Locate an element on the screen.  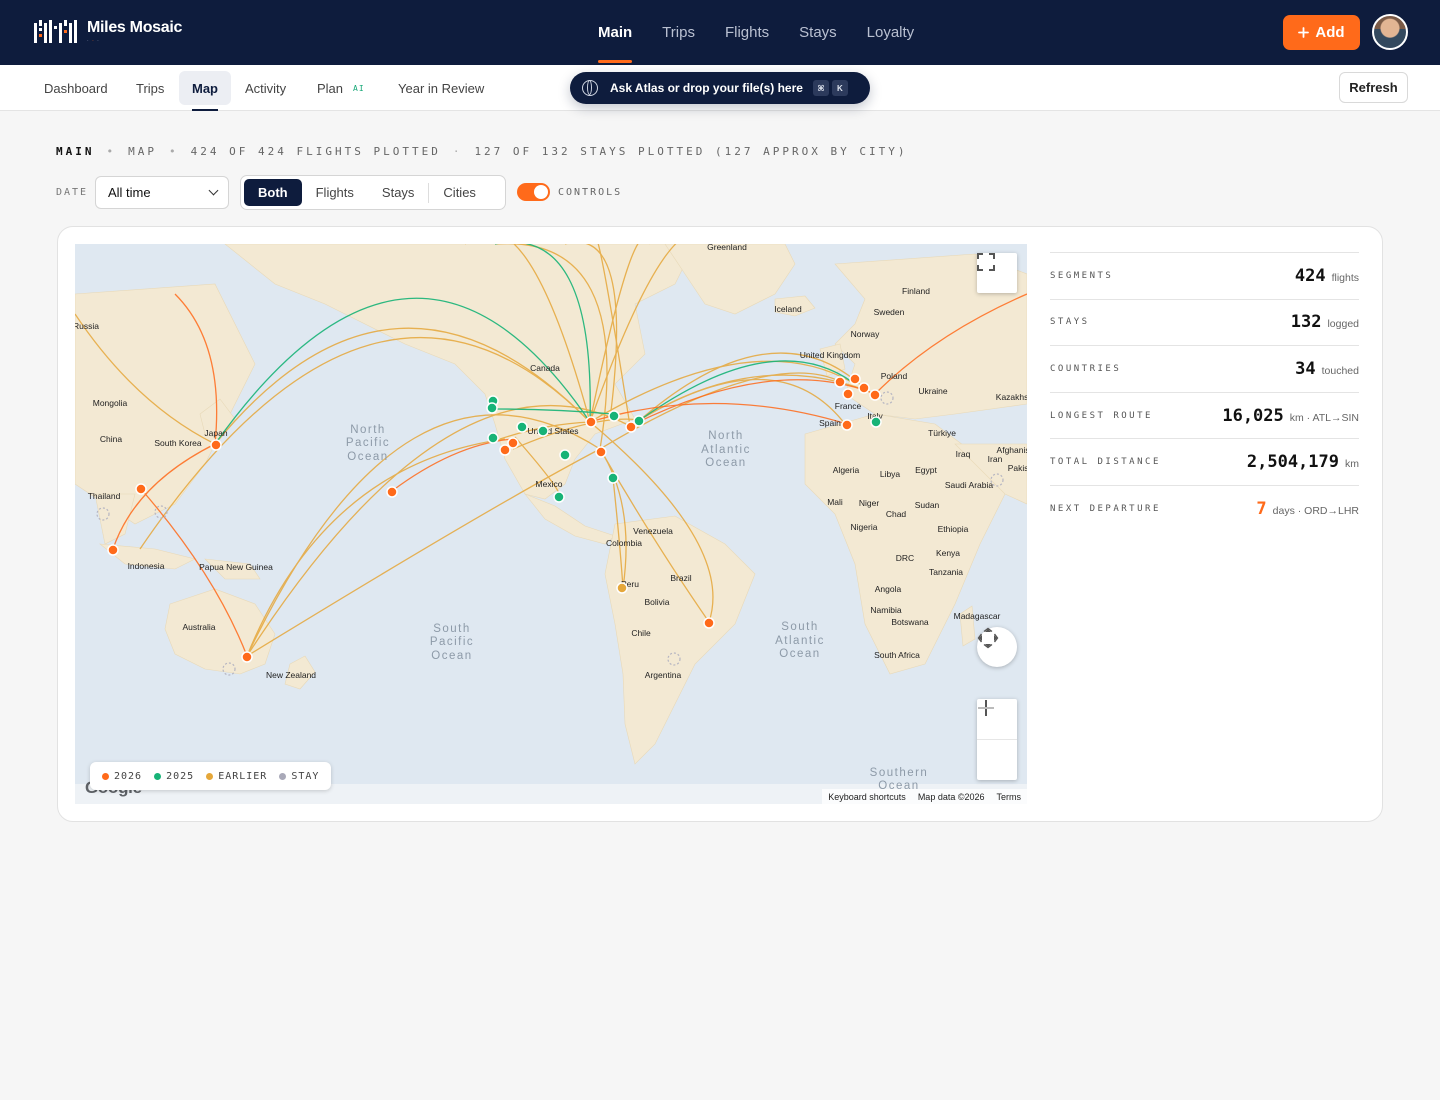
ocean-north-pacific-3: Ocean is located at coordinates (367, 457).